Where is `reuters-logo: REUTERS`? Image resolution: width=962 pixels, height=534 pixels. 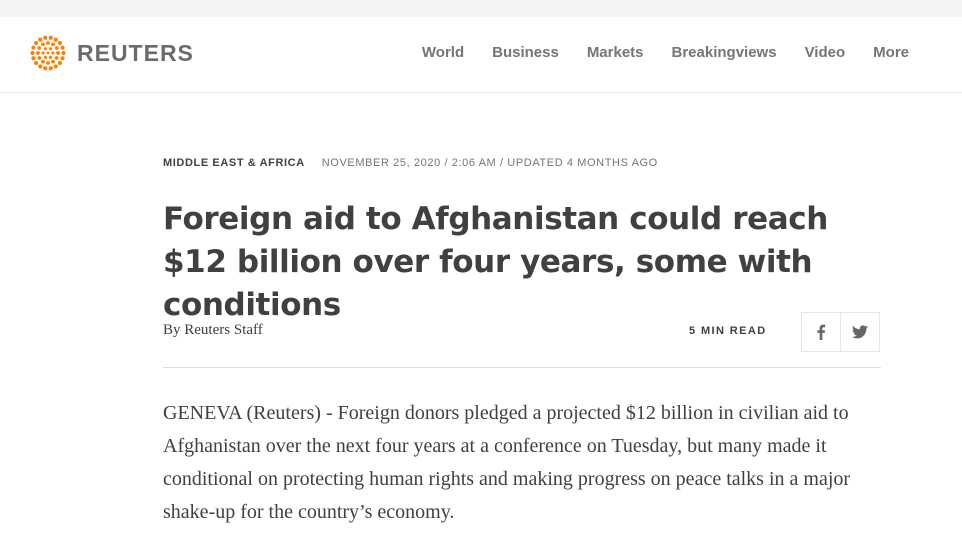 reuters-logo: REUTERS is located at coordinates (111, 53).